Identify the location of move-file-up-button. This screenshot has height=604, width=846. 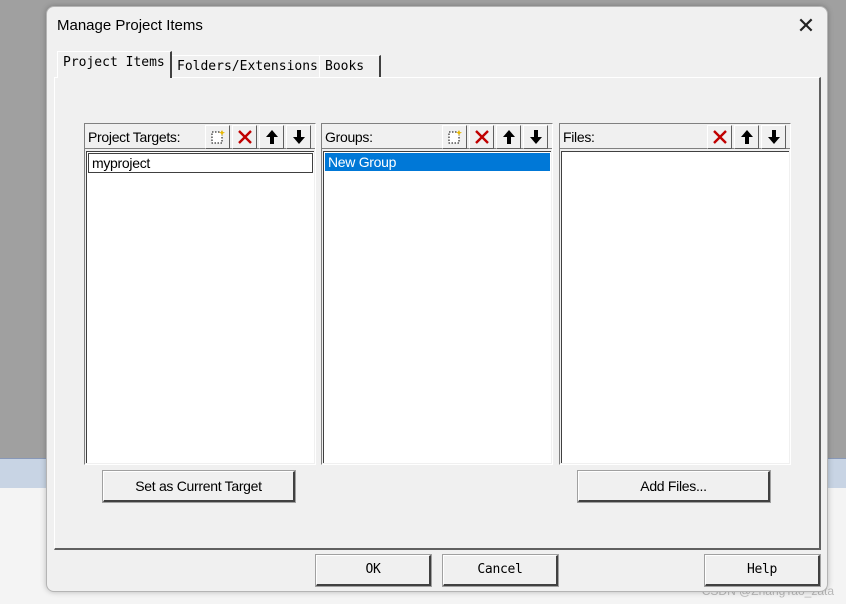
(746, 137).